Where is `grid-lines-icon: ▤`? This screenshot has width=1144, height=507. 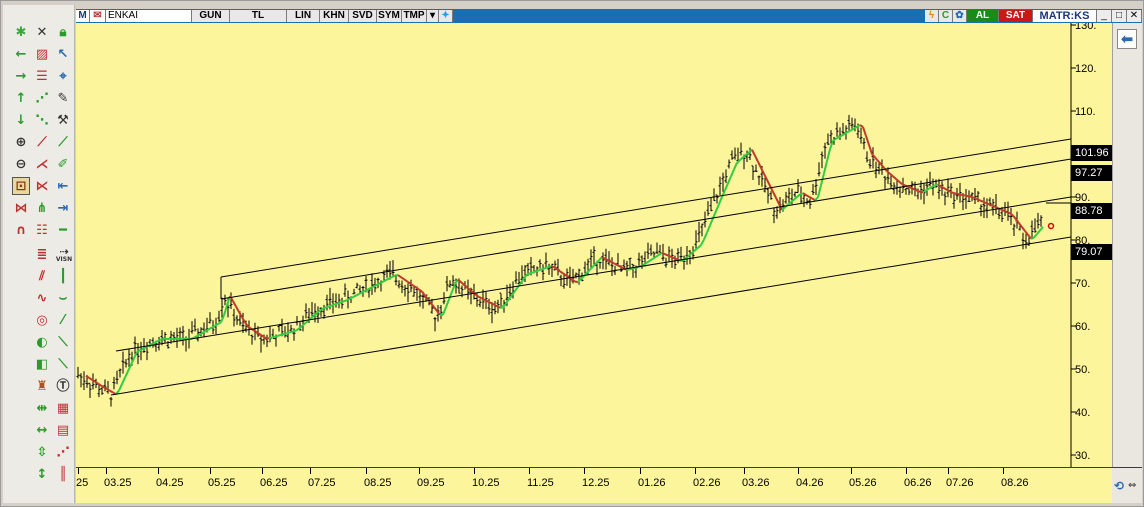 grid-lines-icon: ▤ is located at coordinates (63, 430).